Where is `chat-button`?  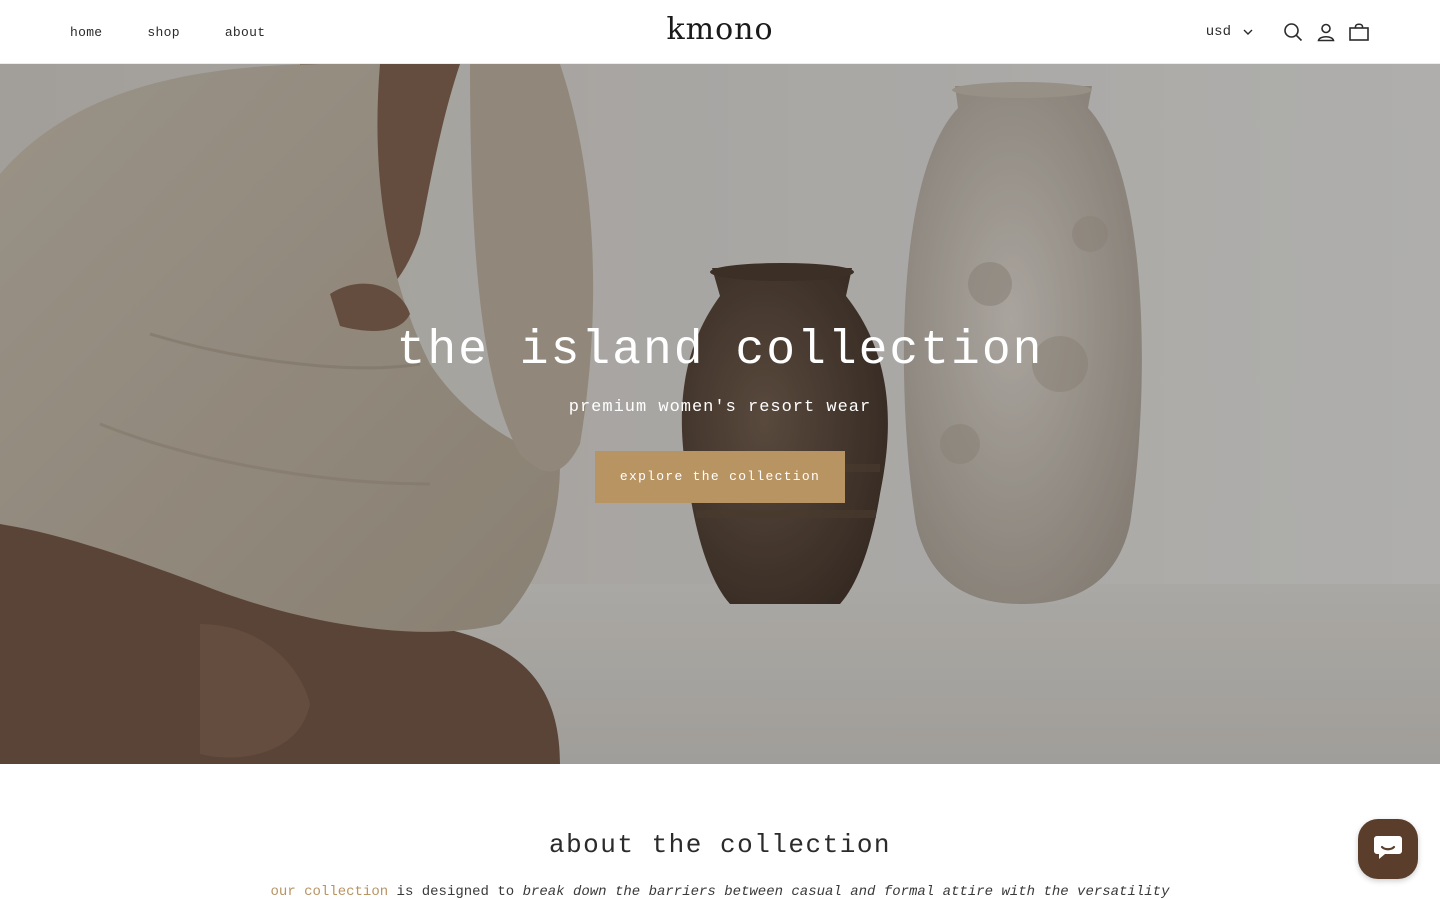 chat-button is located at coordinates (1388, 849).